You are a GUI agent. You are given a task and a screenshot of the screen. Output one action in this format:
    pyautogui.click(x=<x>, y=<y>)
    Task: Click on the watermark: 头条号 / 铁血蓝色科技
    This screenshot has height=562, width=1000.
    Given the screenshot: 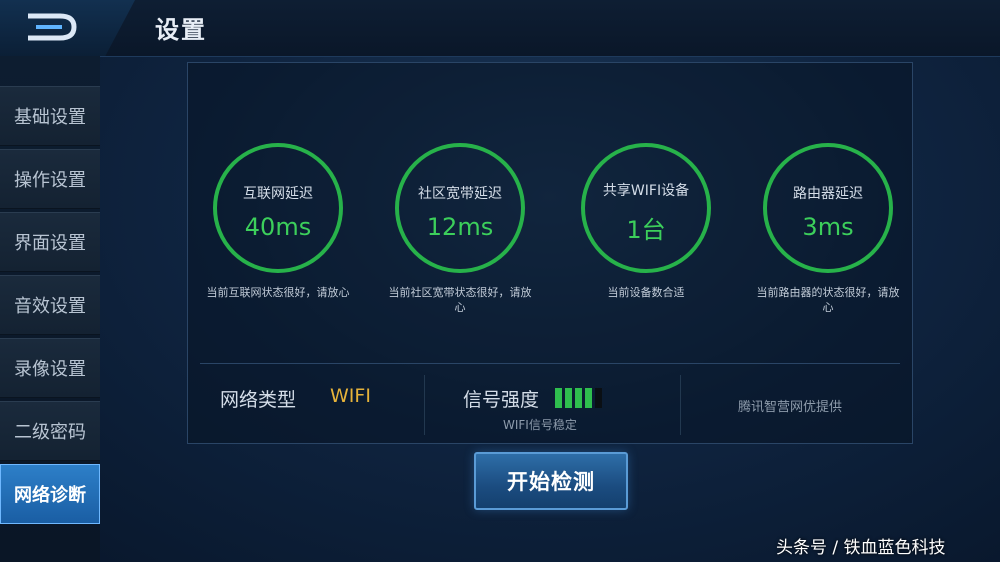 What is the action you would take?
    pyautogui.click(x=861, y=548)
    